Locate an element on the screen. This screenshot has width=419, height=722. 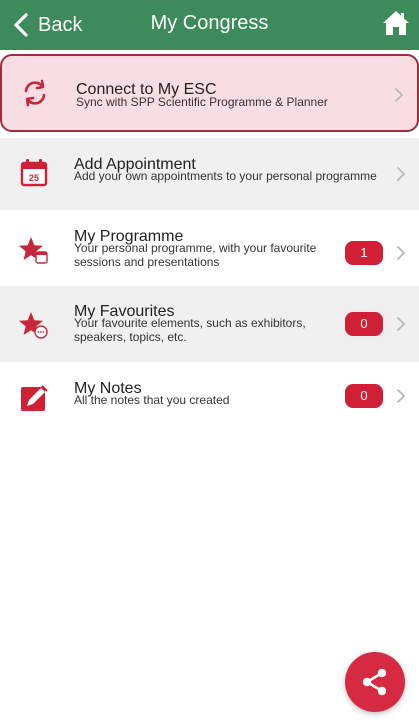
home-icon is located at coordinates (396, 23).